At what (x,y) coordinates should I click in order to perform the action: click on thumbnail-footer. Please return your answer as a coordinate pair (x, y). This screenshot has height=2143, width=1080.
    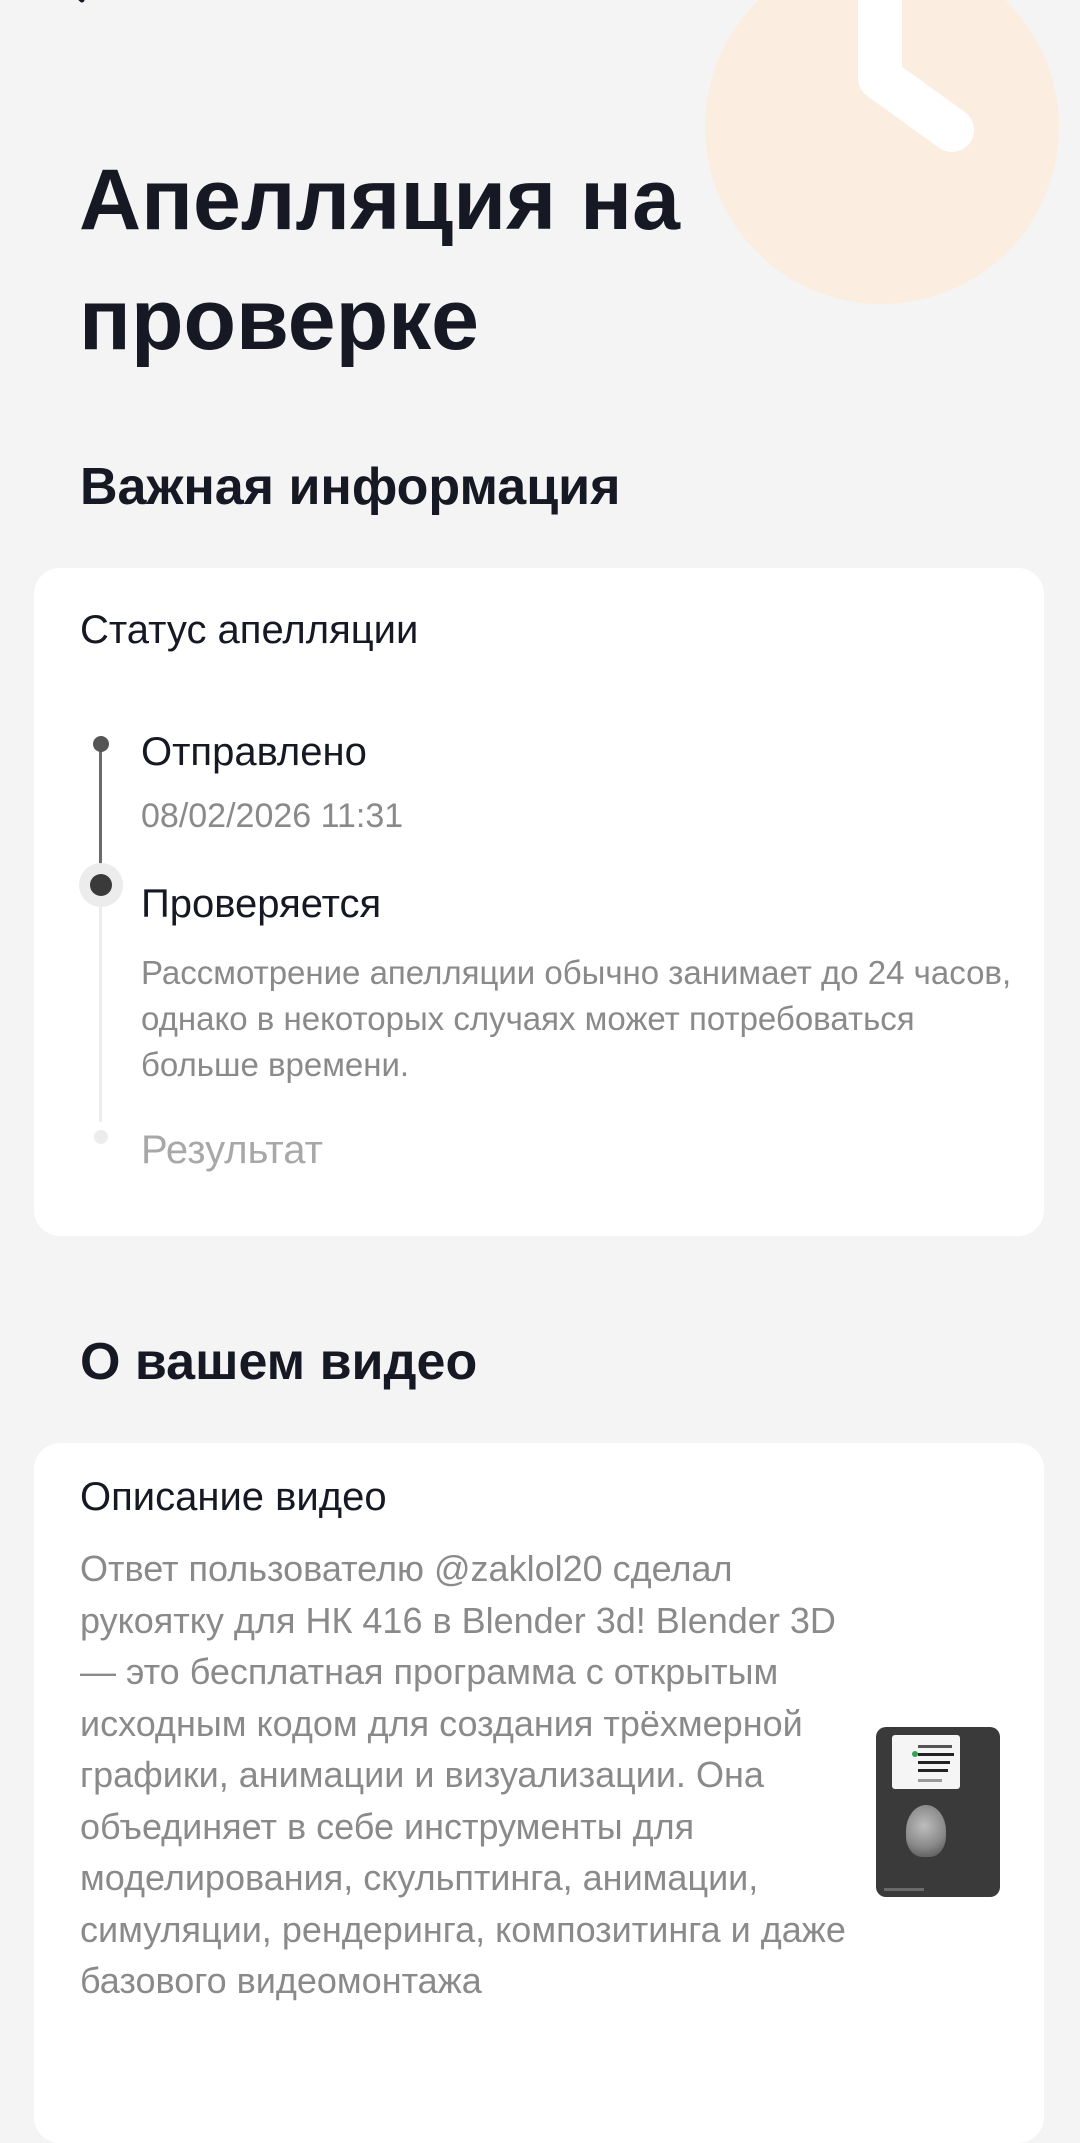
    Looking at the image, I should click on (904, 1889).